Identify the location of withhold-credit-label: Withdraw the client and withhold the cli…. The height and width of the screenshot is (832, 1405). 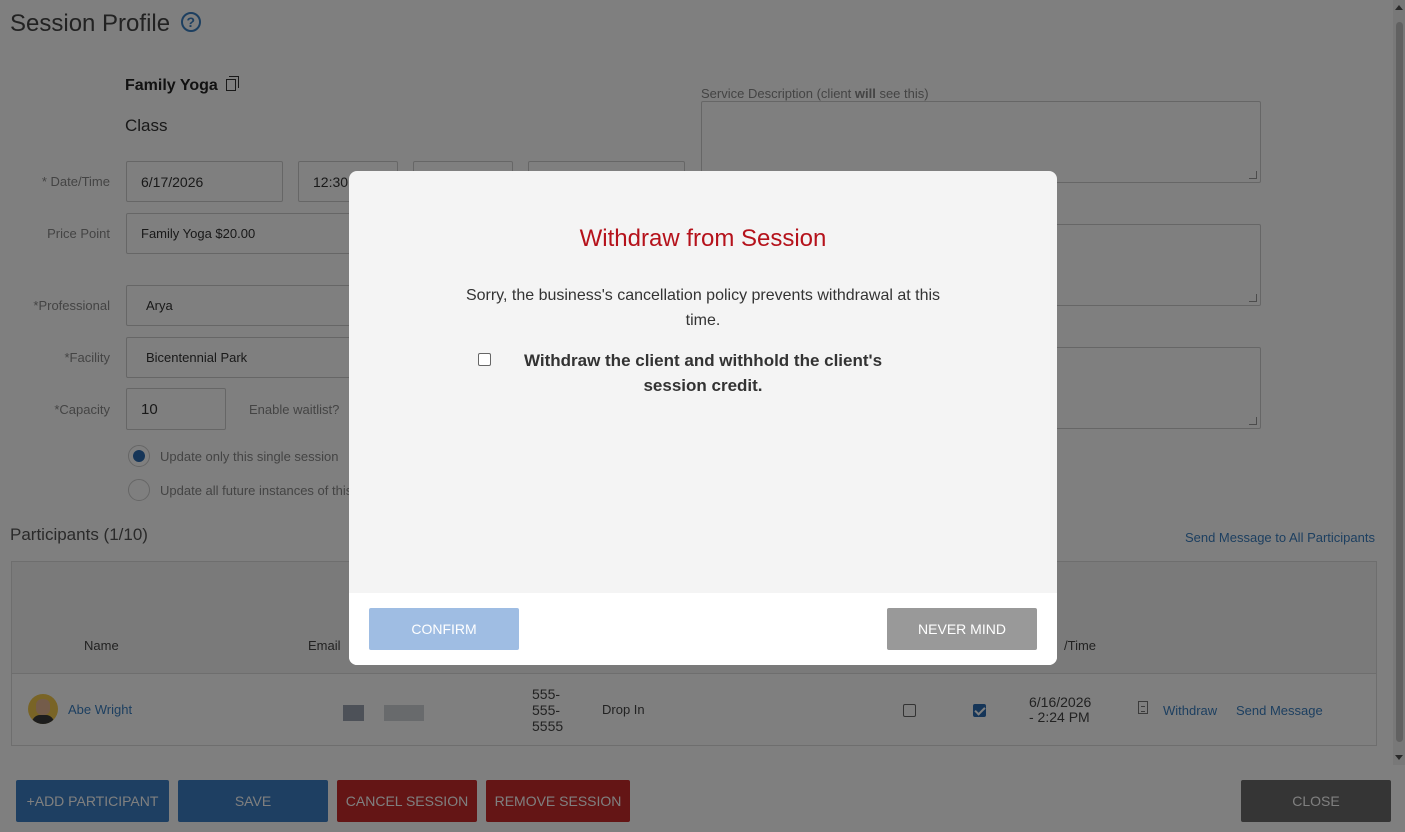
(703, 373).